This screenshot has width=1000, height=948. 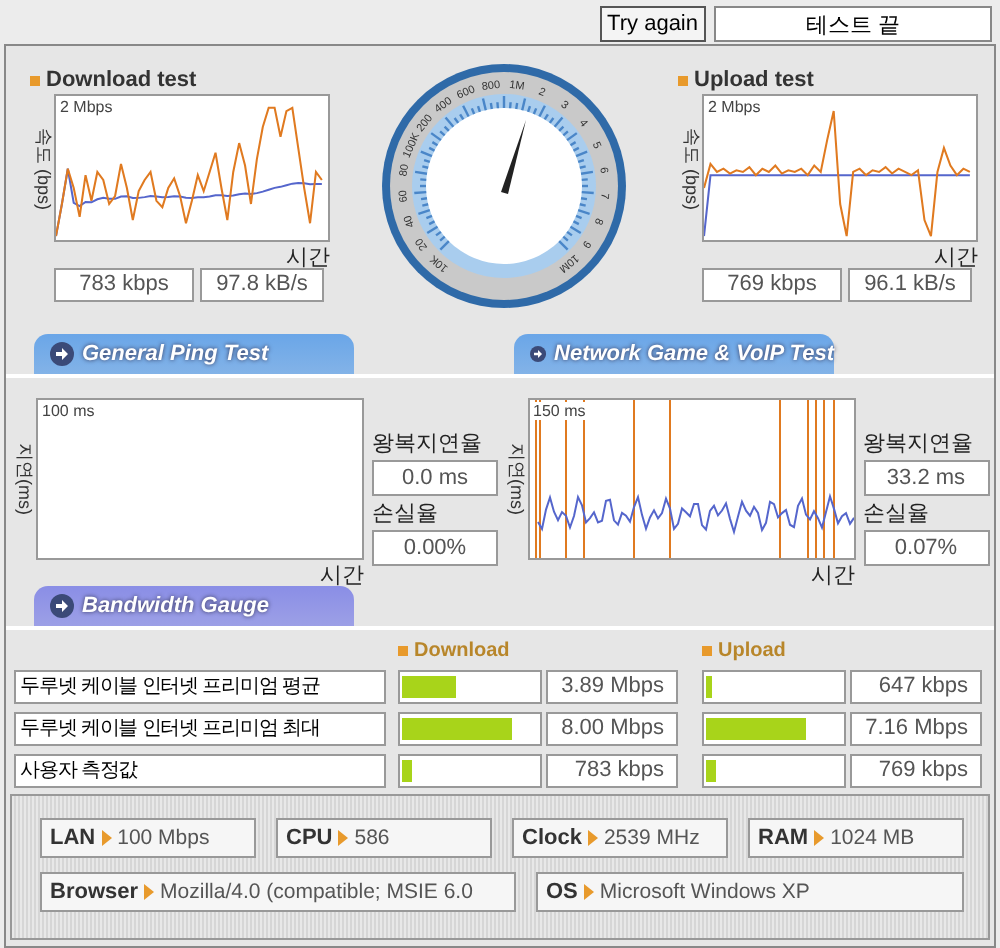 I want to click on info-label: CPU, so click(x=309, y=838).